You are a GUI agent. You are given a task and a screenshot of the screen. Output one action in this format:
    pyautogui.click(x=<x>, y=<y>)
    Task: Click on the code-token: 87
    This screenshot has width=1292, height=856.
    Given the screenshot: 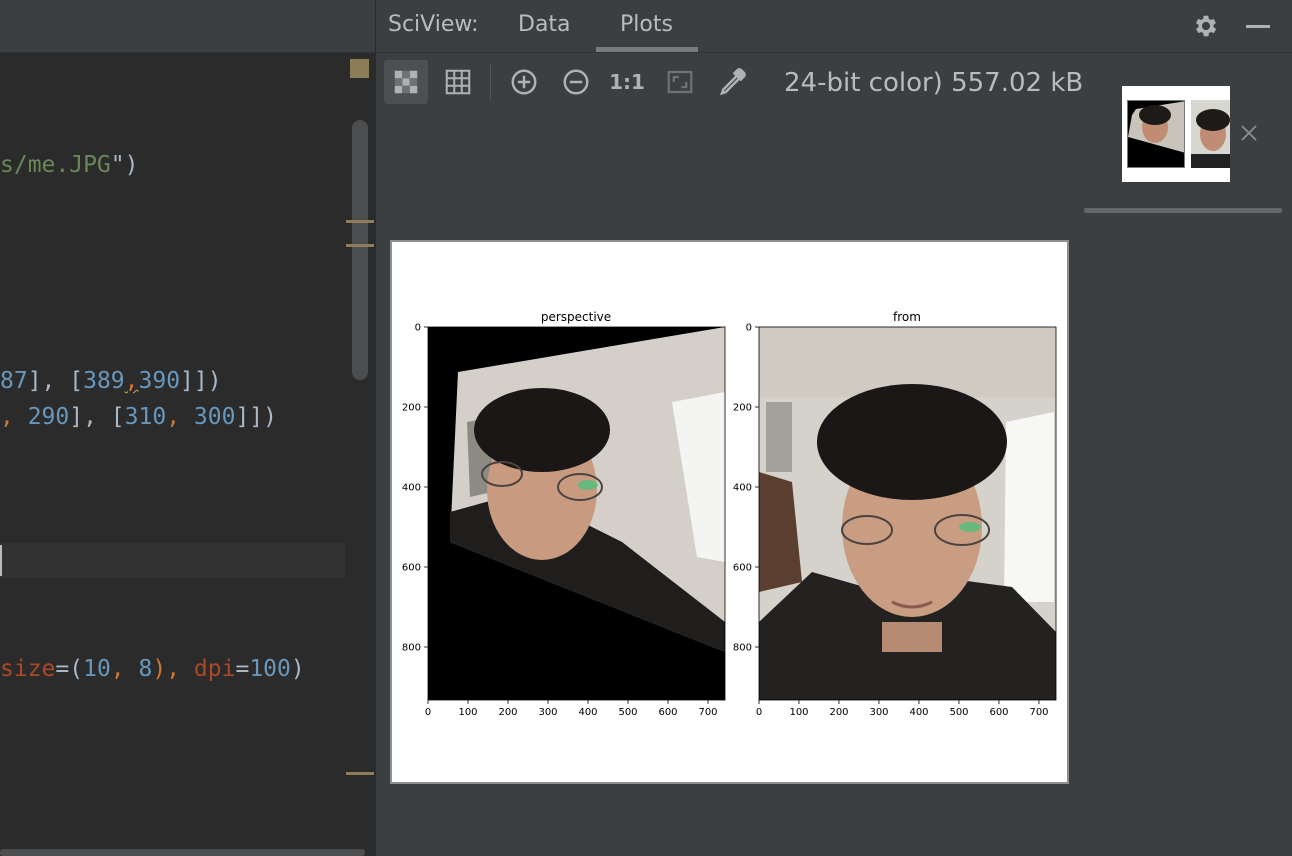 What is the action you would take?
    pyautogui.click(x=14, y=381)
    